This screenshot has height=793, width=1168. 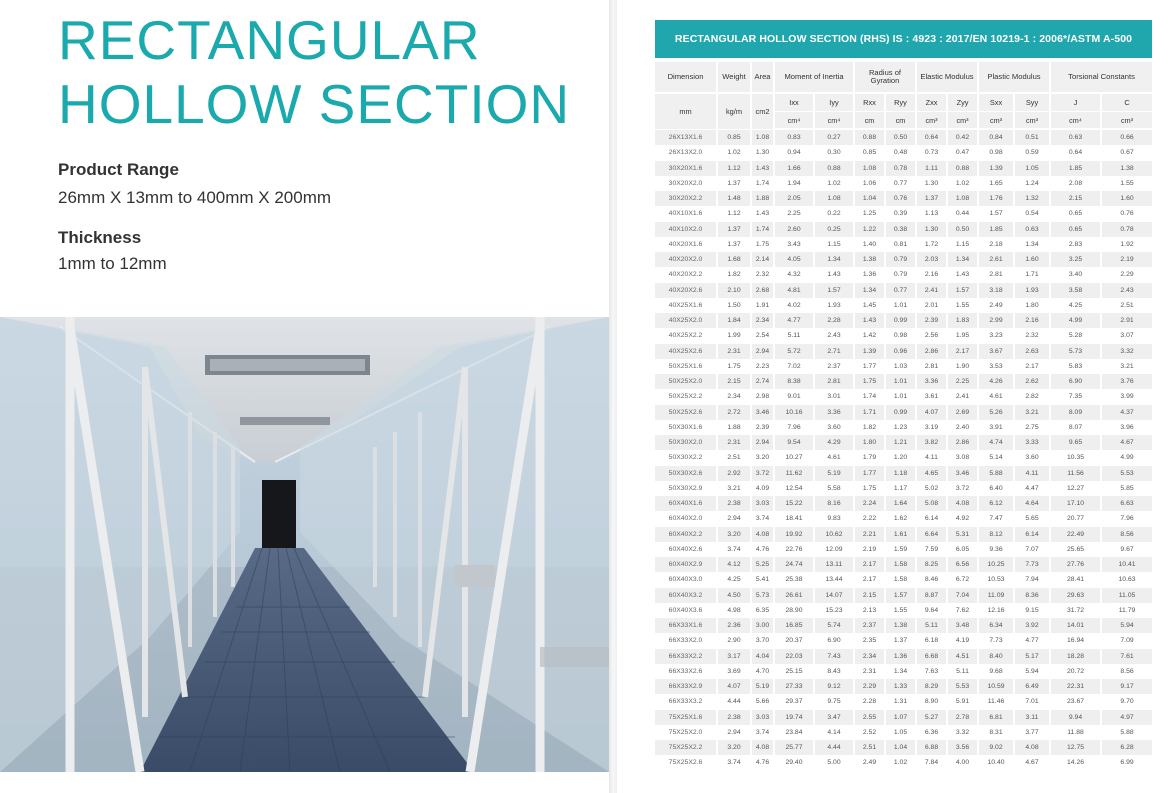 What do you see at coordinates (869, 580) in the screenshot?
I see `cell-rxx: 2.17` at bounding box center [869, 580].